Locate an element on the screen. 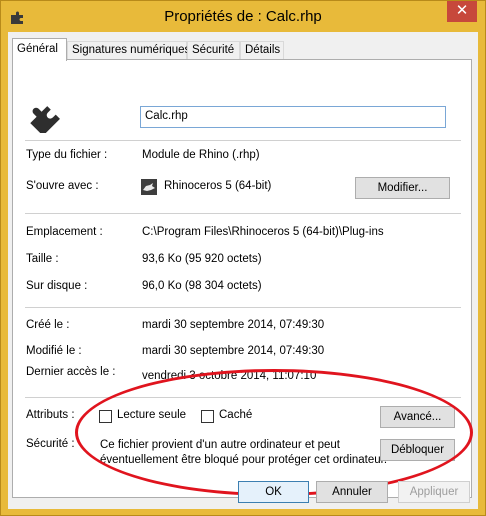  unblock-button: Débloquer is located at coordinates (417, 450).